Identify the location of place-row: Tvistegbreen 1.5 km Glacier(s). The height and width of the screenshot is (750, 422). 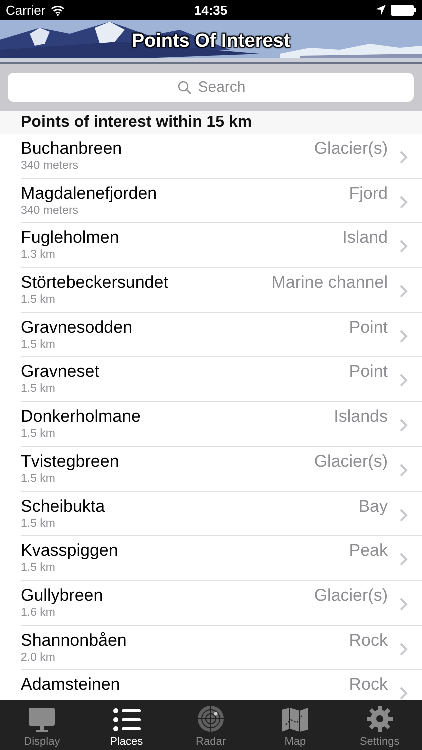
(221, 469).